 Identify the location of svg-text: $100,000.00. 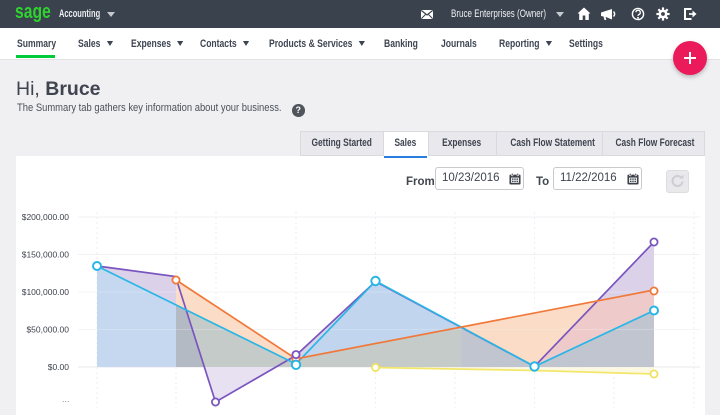
(46, 292).